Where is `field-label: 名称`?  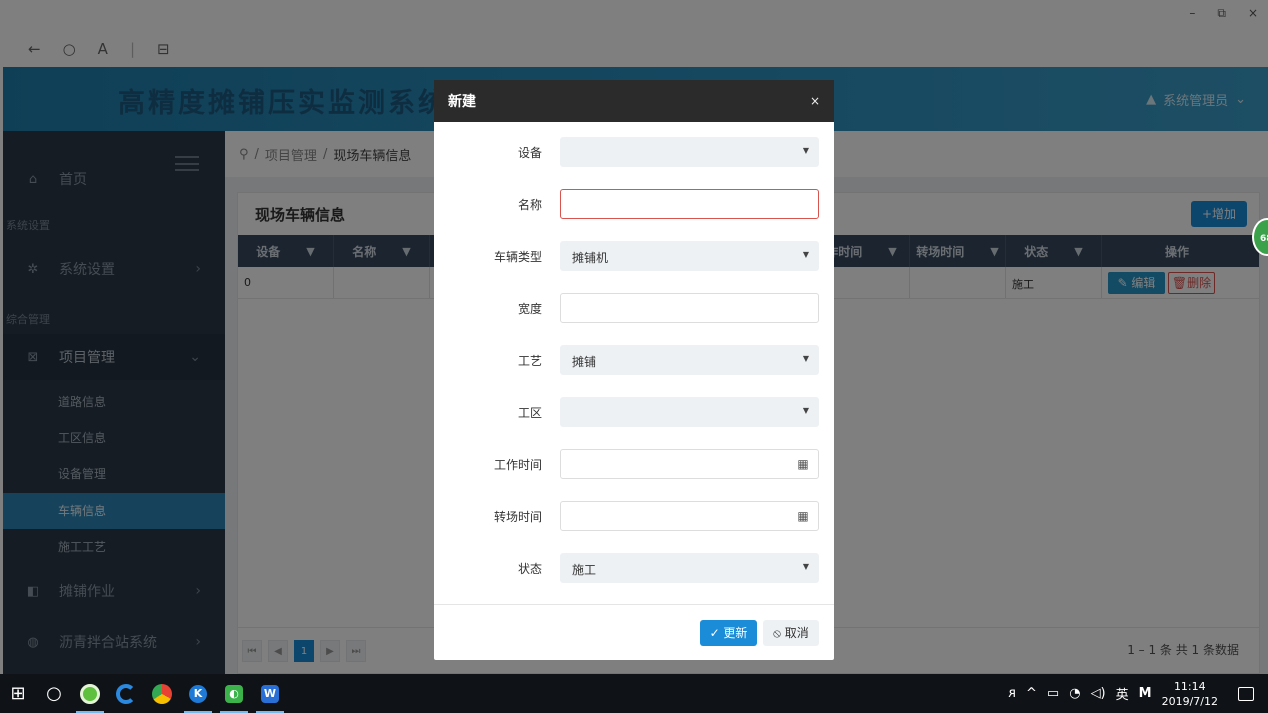
field-label: 名称 is located at coordinates (529, 205).